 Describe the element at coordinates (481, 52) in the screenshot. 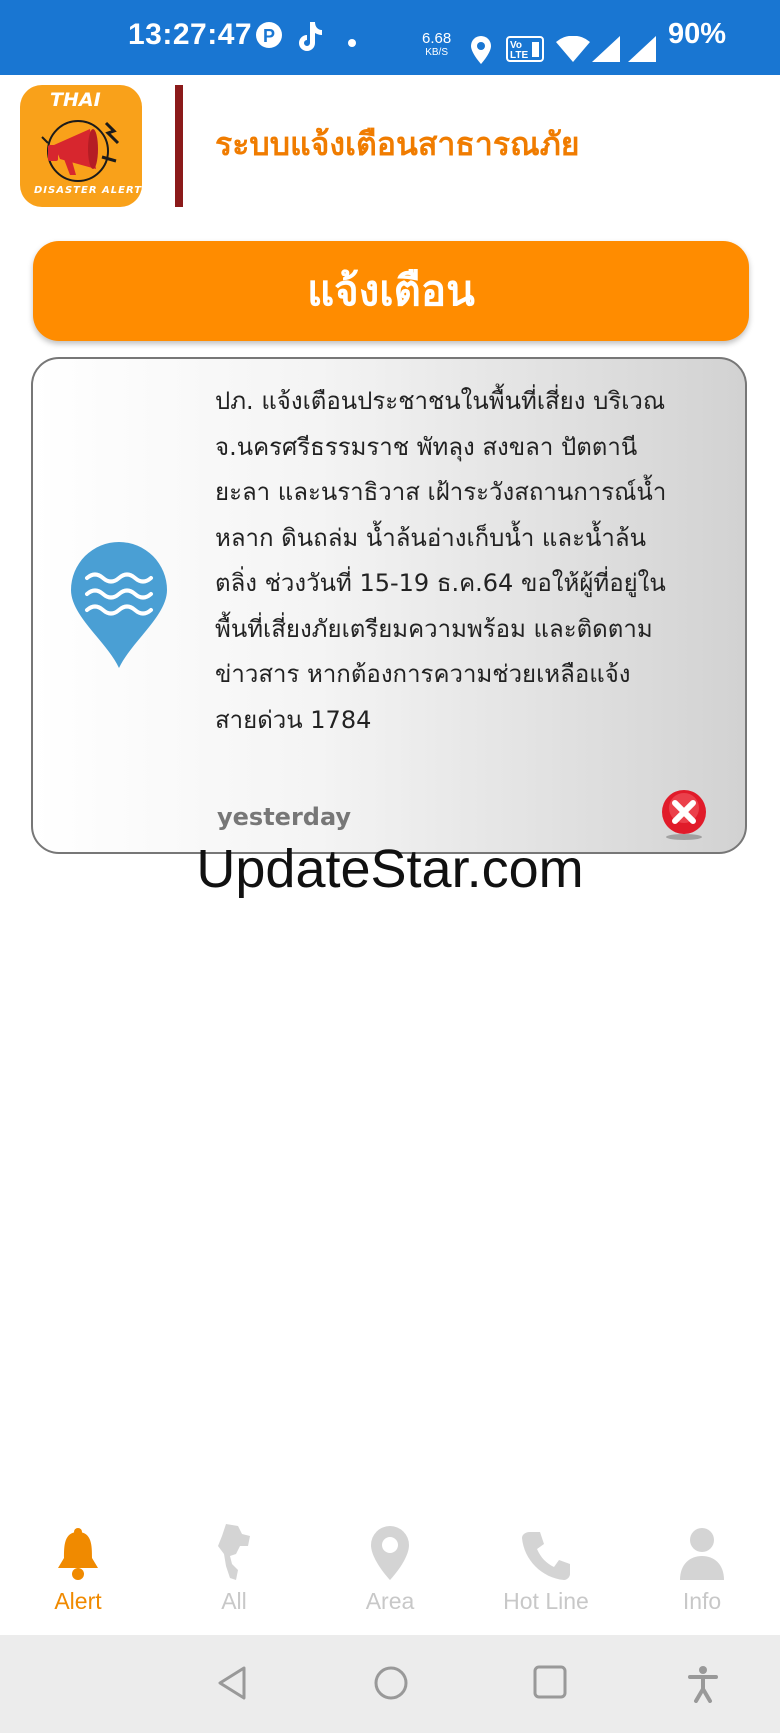

I see `location-icon` at that location.